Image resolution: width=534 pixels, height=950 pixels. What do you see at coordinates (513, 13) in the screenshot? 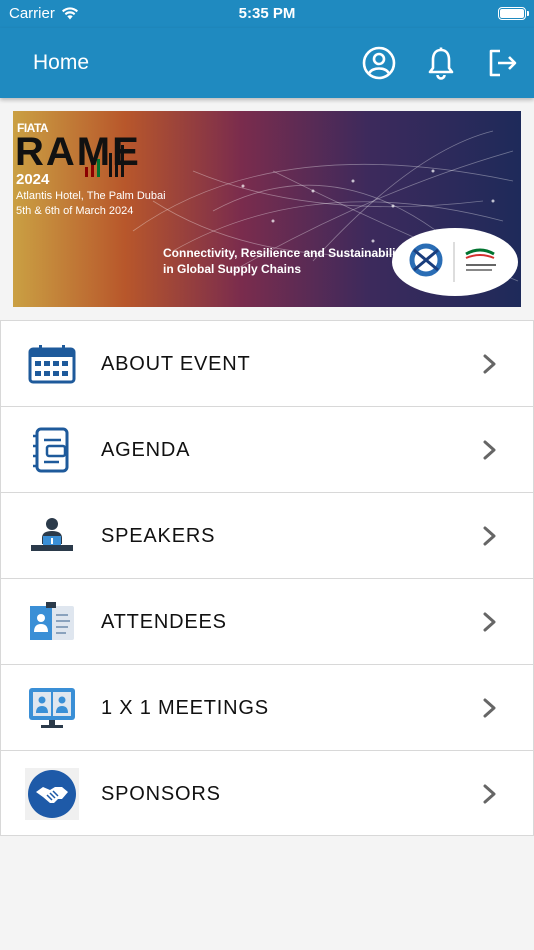
I see `battery-icon` at bounding box center [513, 13].